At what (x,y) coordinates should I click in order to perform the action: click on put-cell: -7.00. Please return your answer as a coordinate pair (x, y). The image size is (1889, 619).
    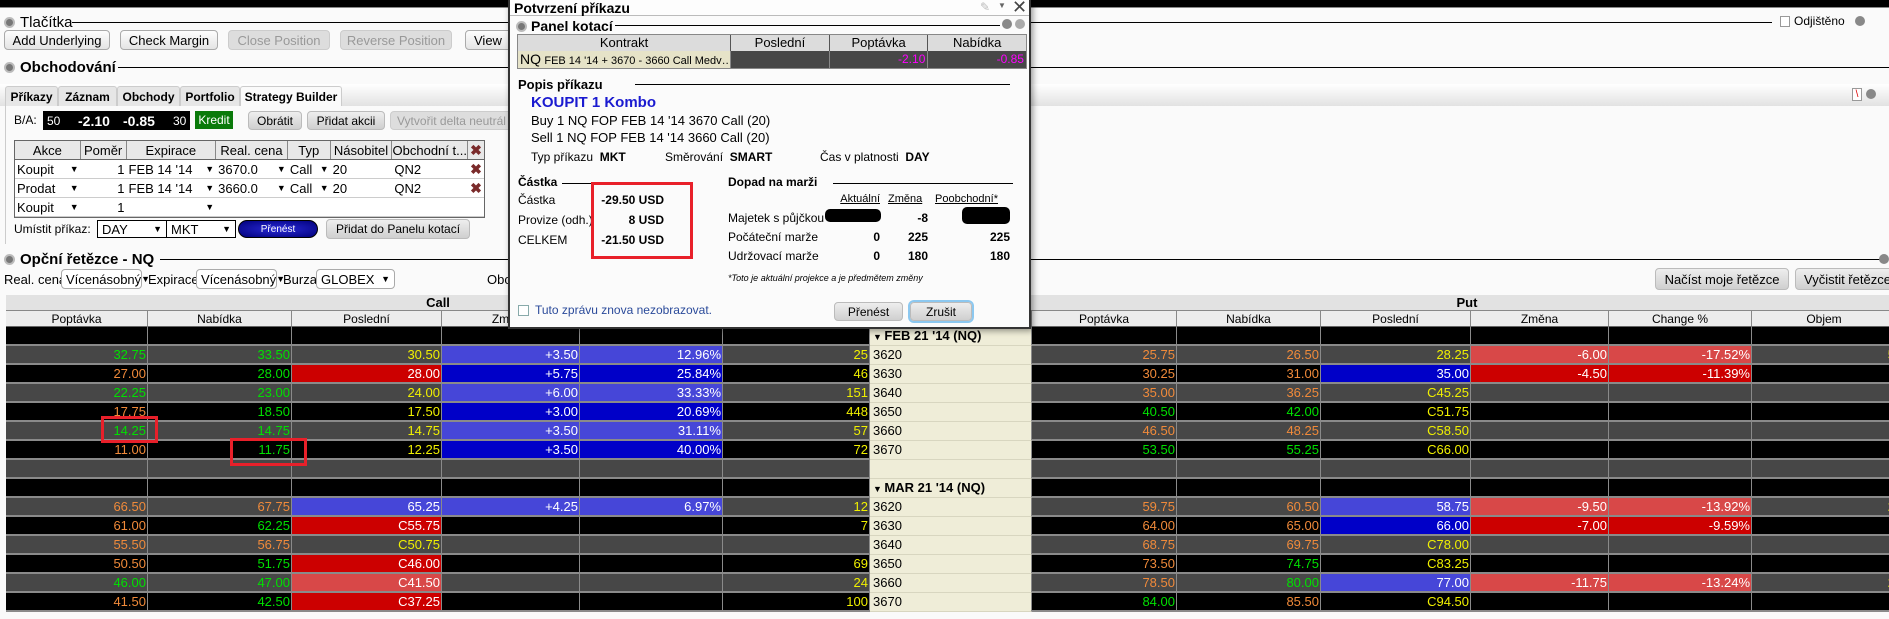
    Looking at the image, I should click on (1540, 526).